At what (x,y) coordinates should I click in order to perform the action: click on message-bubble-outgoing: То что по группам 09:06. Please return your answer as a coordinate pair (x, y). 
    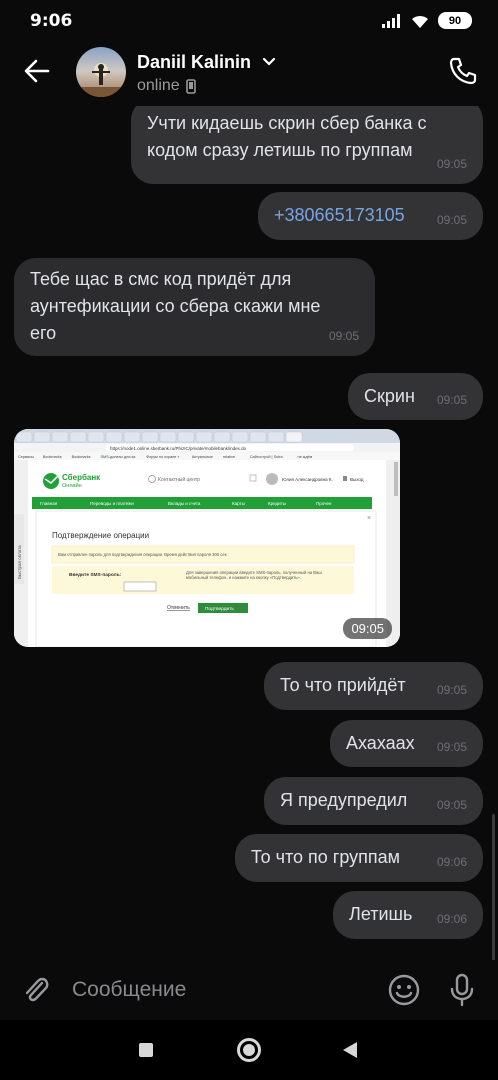
    Looking at the image, I should click on (359, 858).